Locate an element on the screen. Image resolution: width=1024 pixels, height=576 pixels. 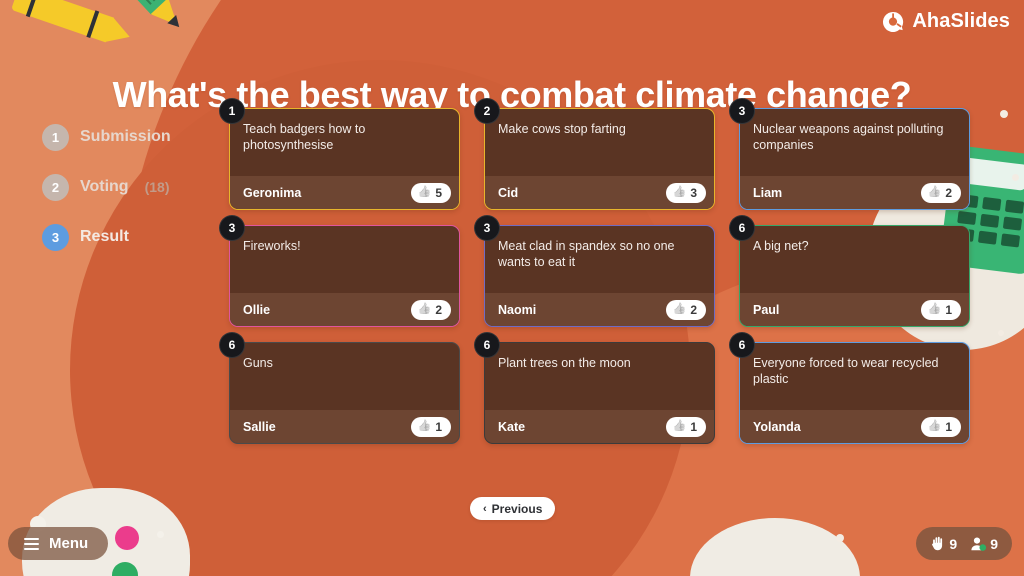
answer-card: 6 Guns Sallie 👍 1 is located at coordinates (339, 388).